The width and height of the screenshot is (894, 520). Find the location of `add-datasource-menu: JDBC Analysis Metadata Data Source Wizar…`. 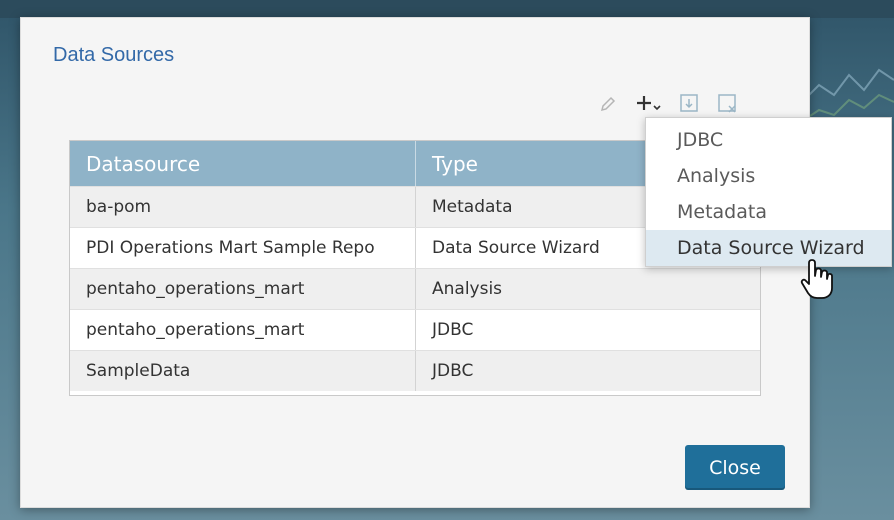

add-datasource-menu: JDBC Analysis Metadata Data Source Wizar… is located at coordinates (768, 192).